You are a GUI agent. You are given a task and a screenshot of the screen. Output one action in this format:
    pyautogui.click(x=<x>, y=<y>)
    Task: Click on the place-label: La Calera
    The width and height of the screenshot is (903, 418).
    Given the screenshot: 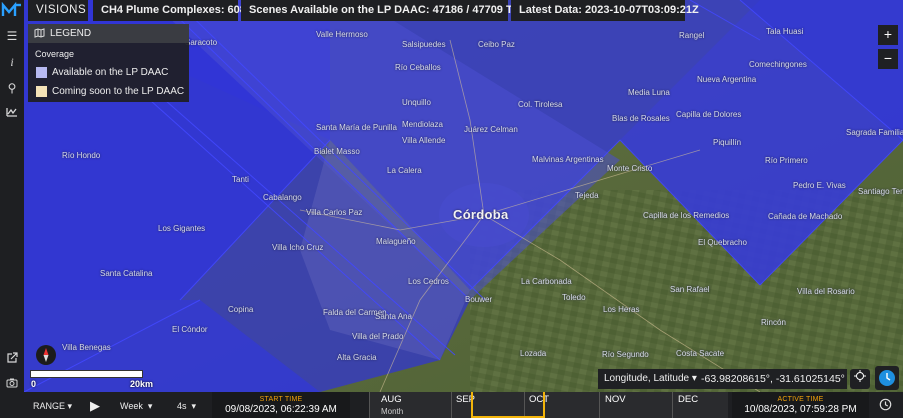 What is the action you would take?
    pyautogui.click(x=404, y=170)
    